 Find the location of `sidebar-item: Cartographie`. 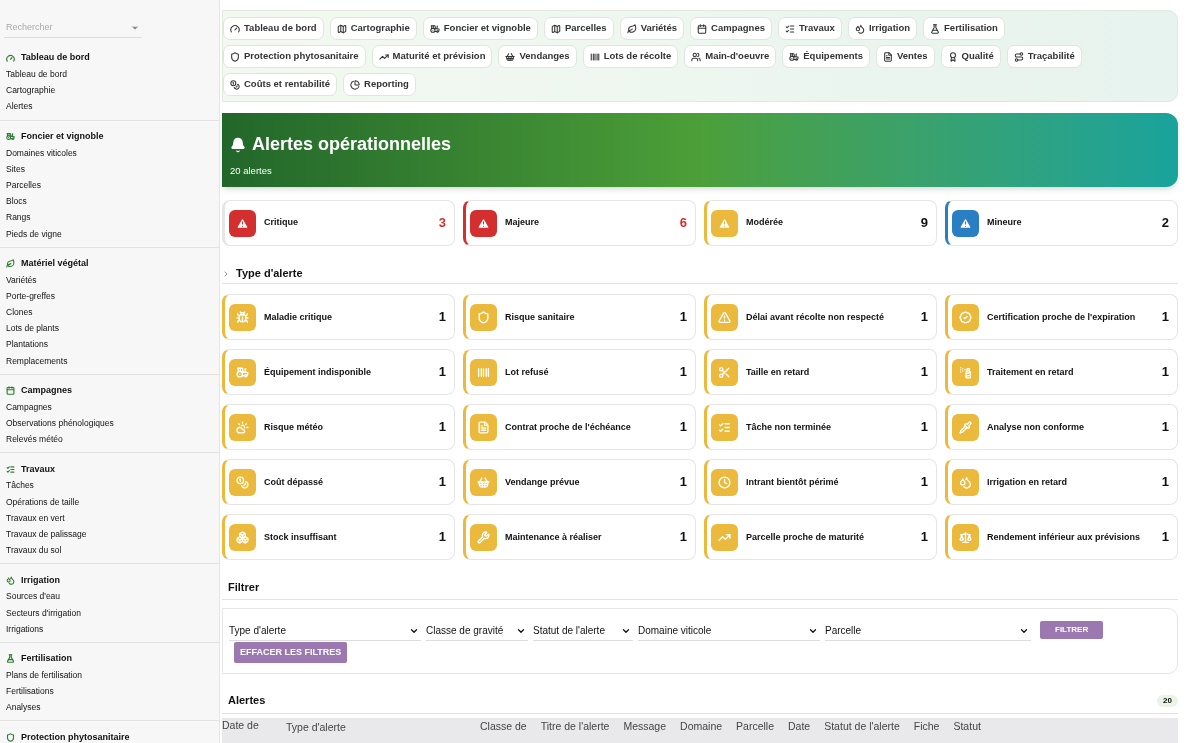

sidebar-item: Cartographie is located at coordinates (109, 90).